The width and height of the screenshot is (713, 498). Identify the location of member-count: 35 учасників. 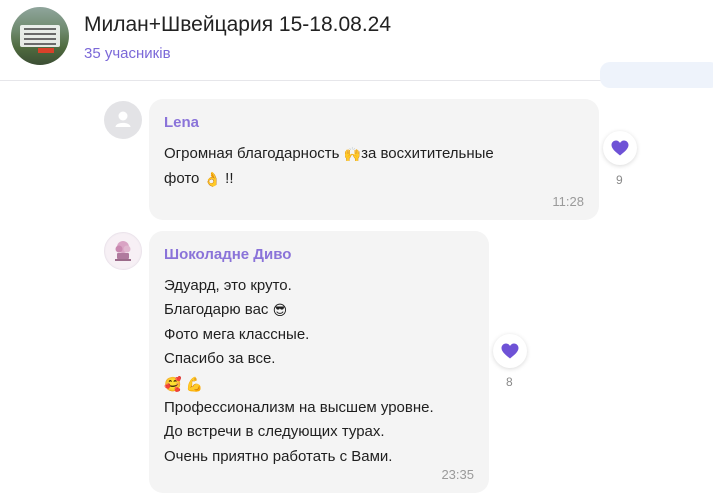
(127, 53).